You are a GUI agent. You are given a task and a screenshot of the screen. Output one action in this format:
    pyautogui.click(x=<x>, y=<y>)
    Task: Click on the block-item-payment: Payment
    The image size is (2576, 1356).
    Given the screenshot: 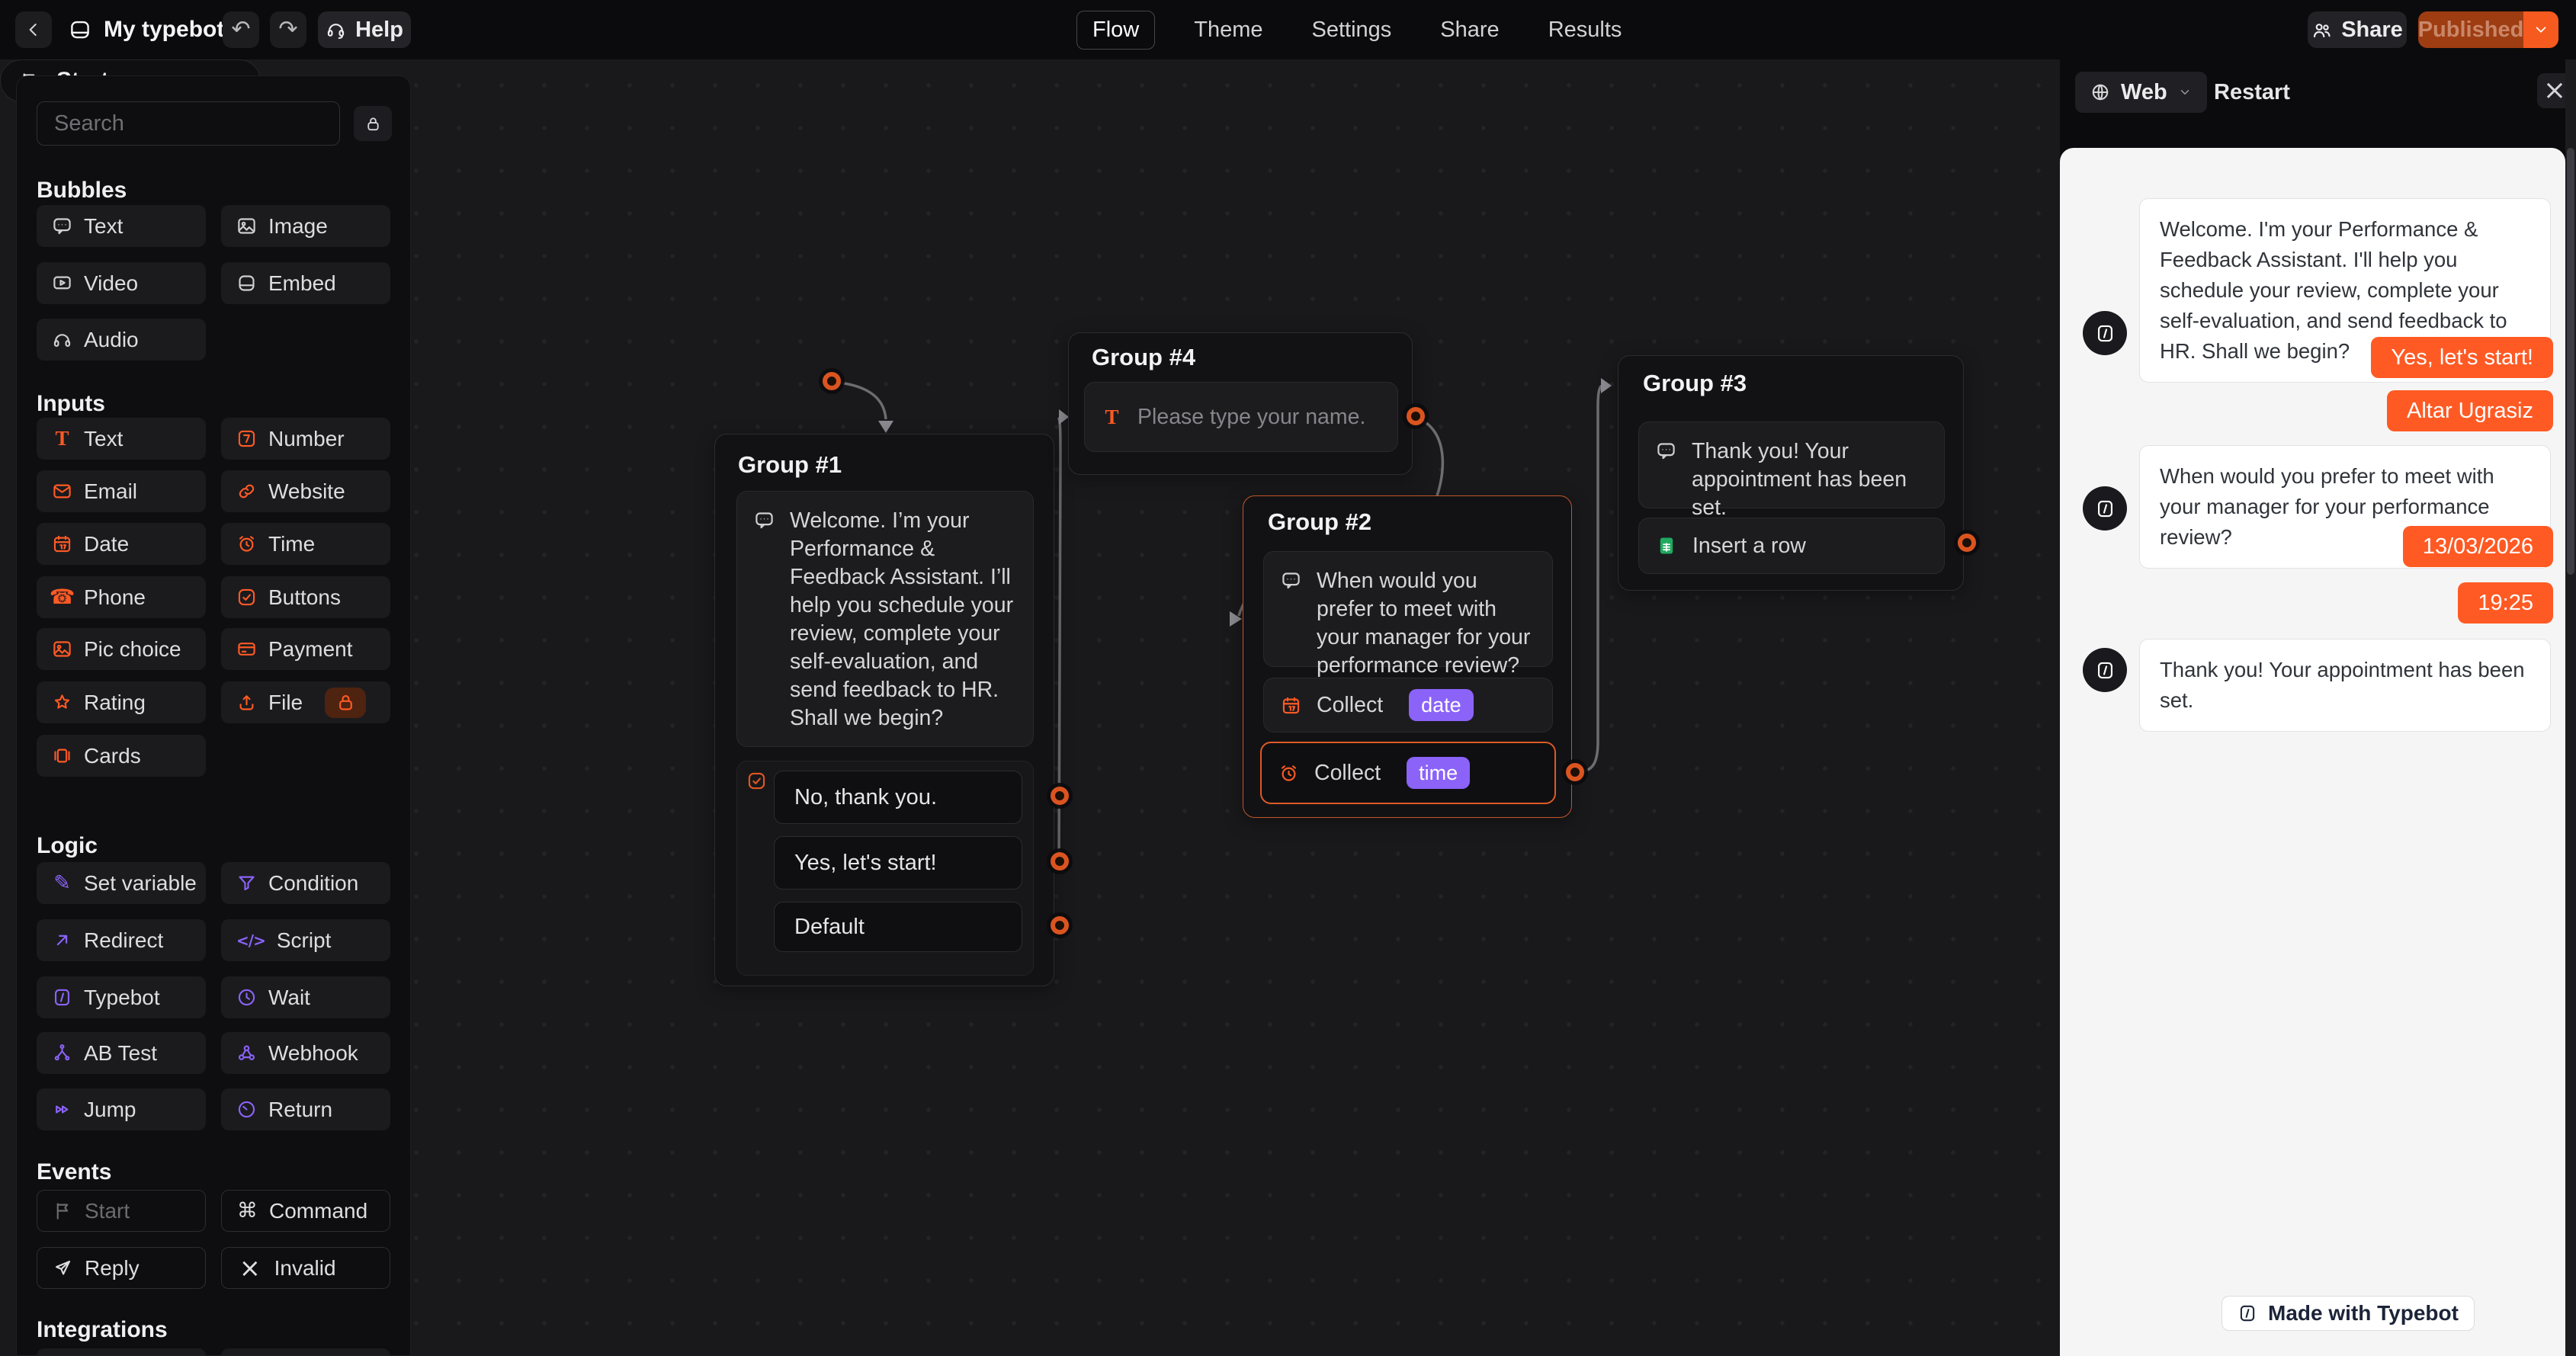 What is the action you would take?
    pyautogui.click(x=305, y=649)
    